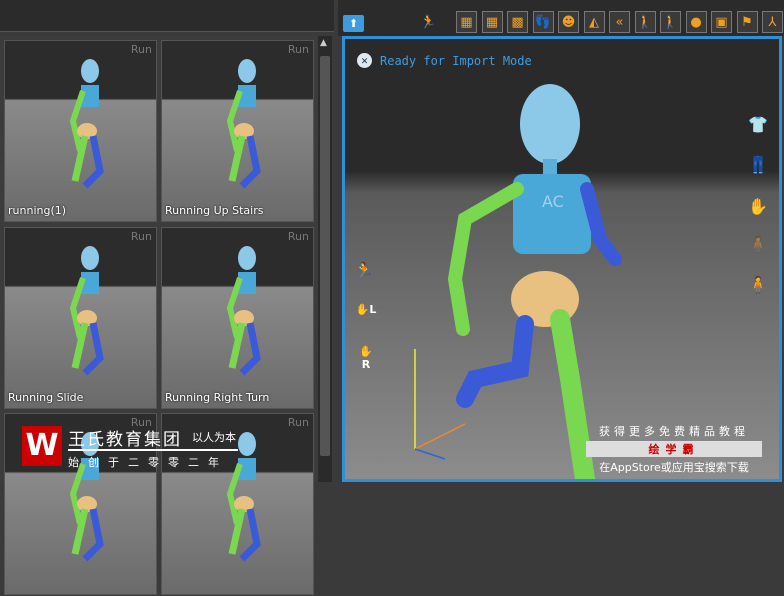 The width and height of the screenshot is (784, 596). Describe the element at coordinates (747, 22) in the screenshot. I see `flag-icon: ⚑` at that location.